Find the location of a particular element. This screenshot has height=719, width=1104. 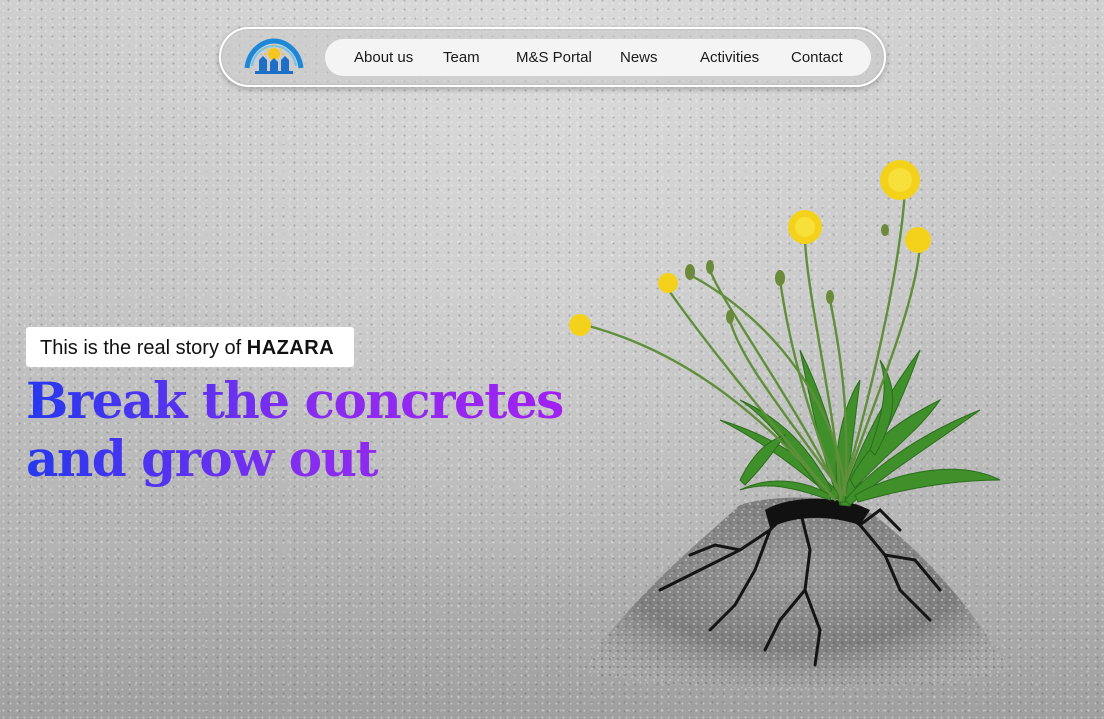

nav-item-about-us: About us is located at coordinates (383, 57).